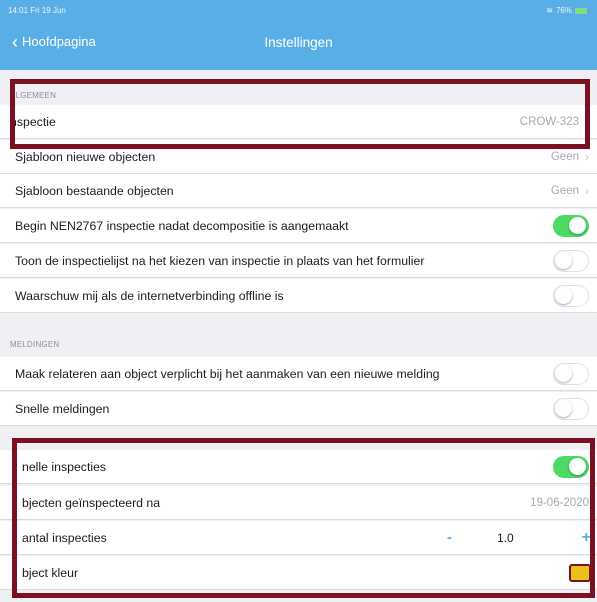 Image resolution: width=597 pixels, height=602 pixels. What do you see at coordinates (505, 537) in the screenshot?
I see `aantal-value: 1.0` at bounding box center [505, 537].